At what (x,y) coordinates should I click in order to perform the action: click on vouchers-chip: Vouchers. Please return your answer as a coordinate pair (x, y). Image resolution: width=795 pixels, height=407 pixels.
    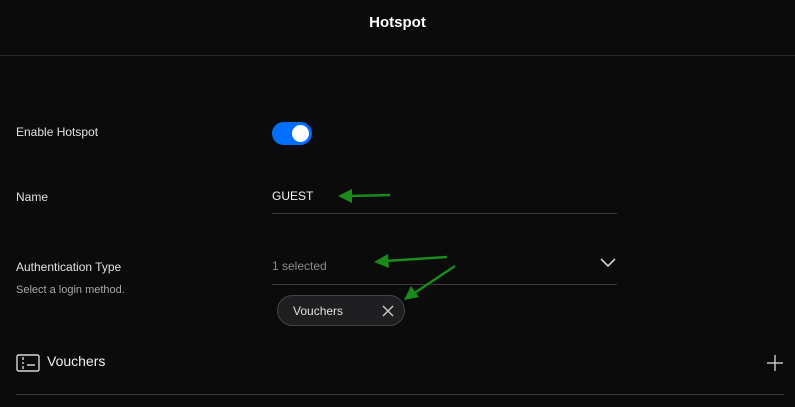
    Looking at the image, I should click on (341, 310).